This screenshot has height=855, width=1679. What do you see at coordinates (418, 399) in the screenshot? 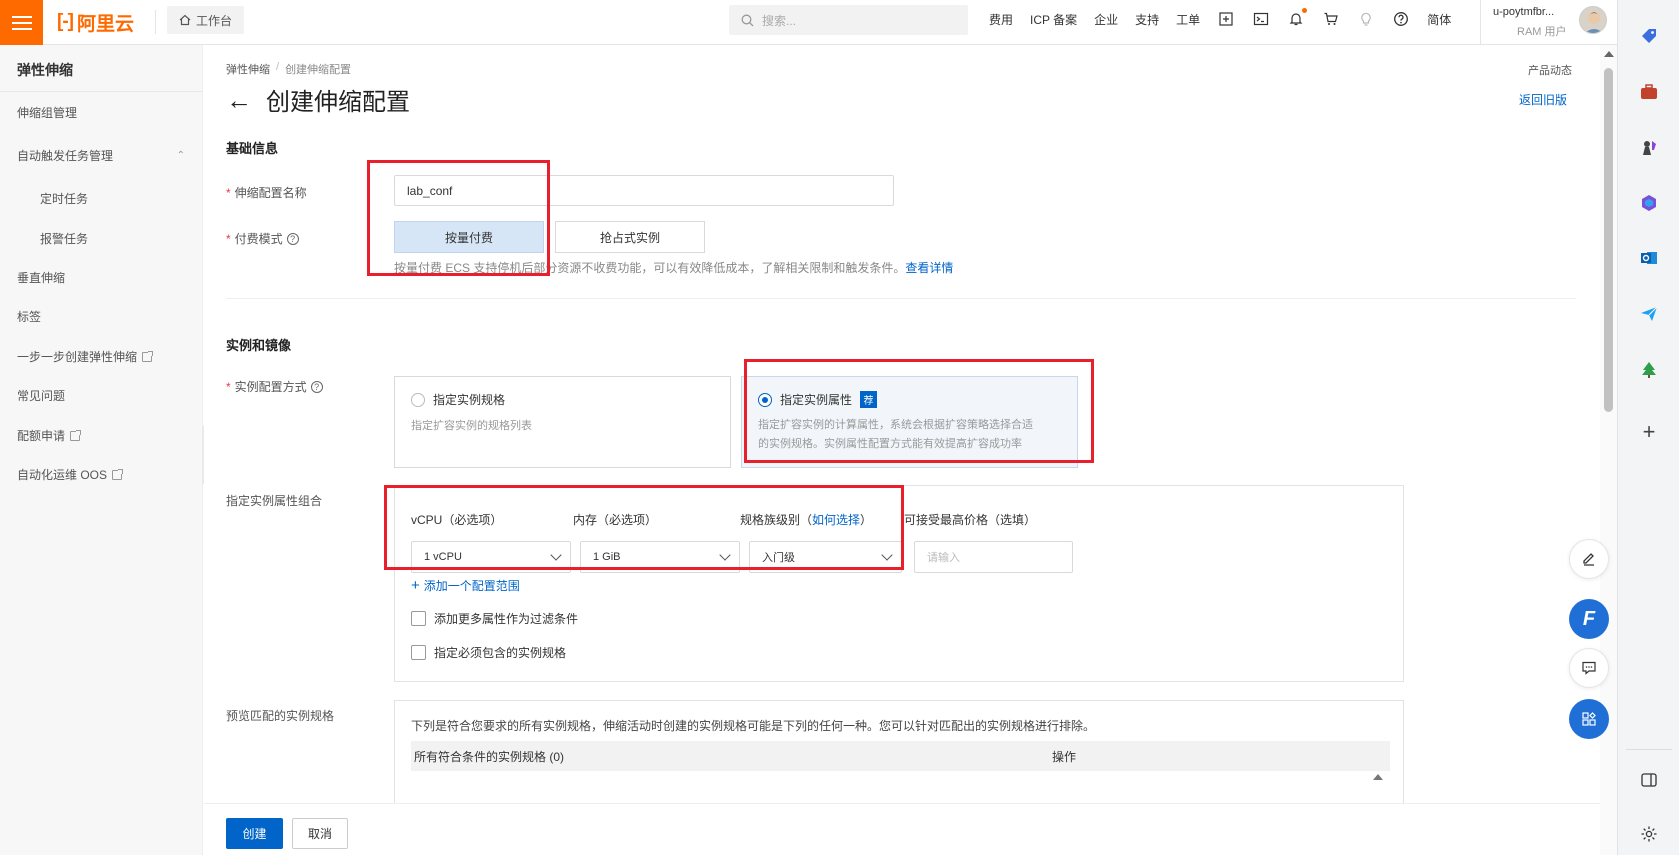
I see `radio-unselected` at bounding box center [418, 399].